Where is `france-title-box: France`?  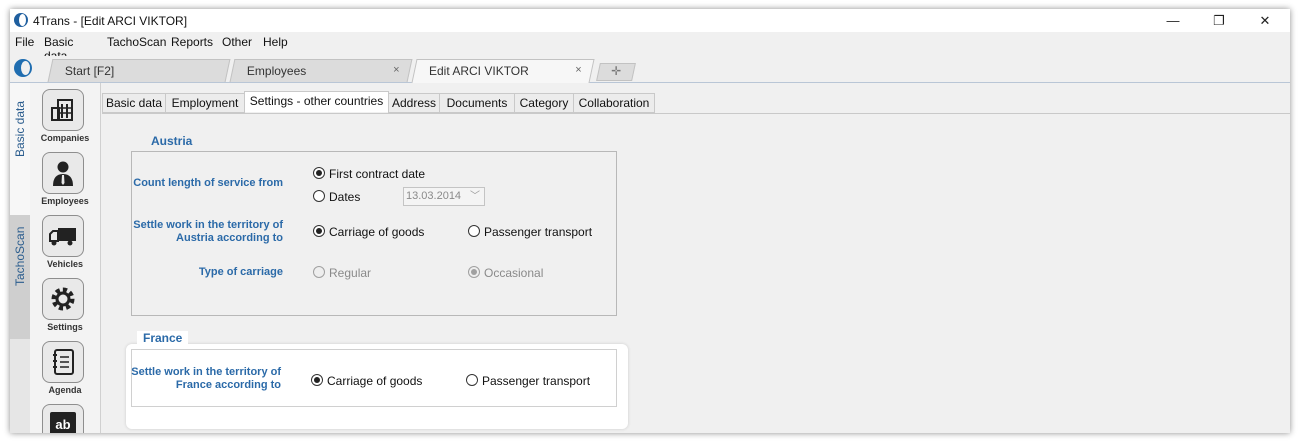
france-title-box: France is located at coordinates (163, 339).